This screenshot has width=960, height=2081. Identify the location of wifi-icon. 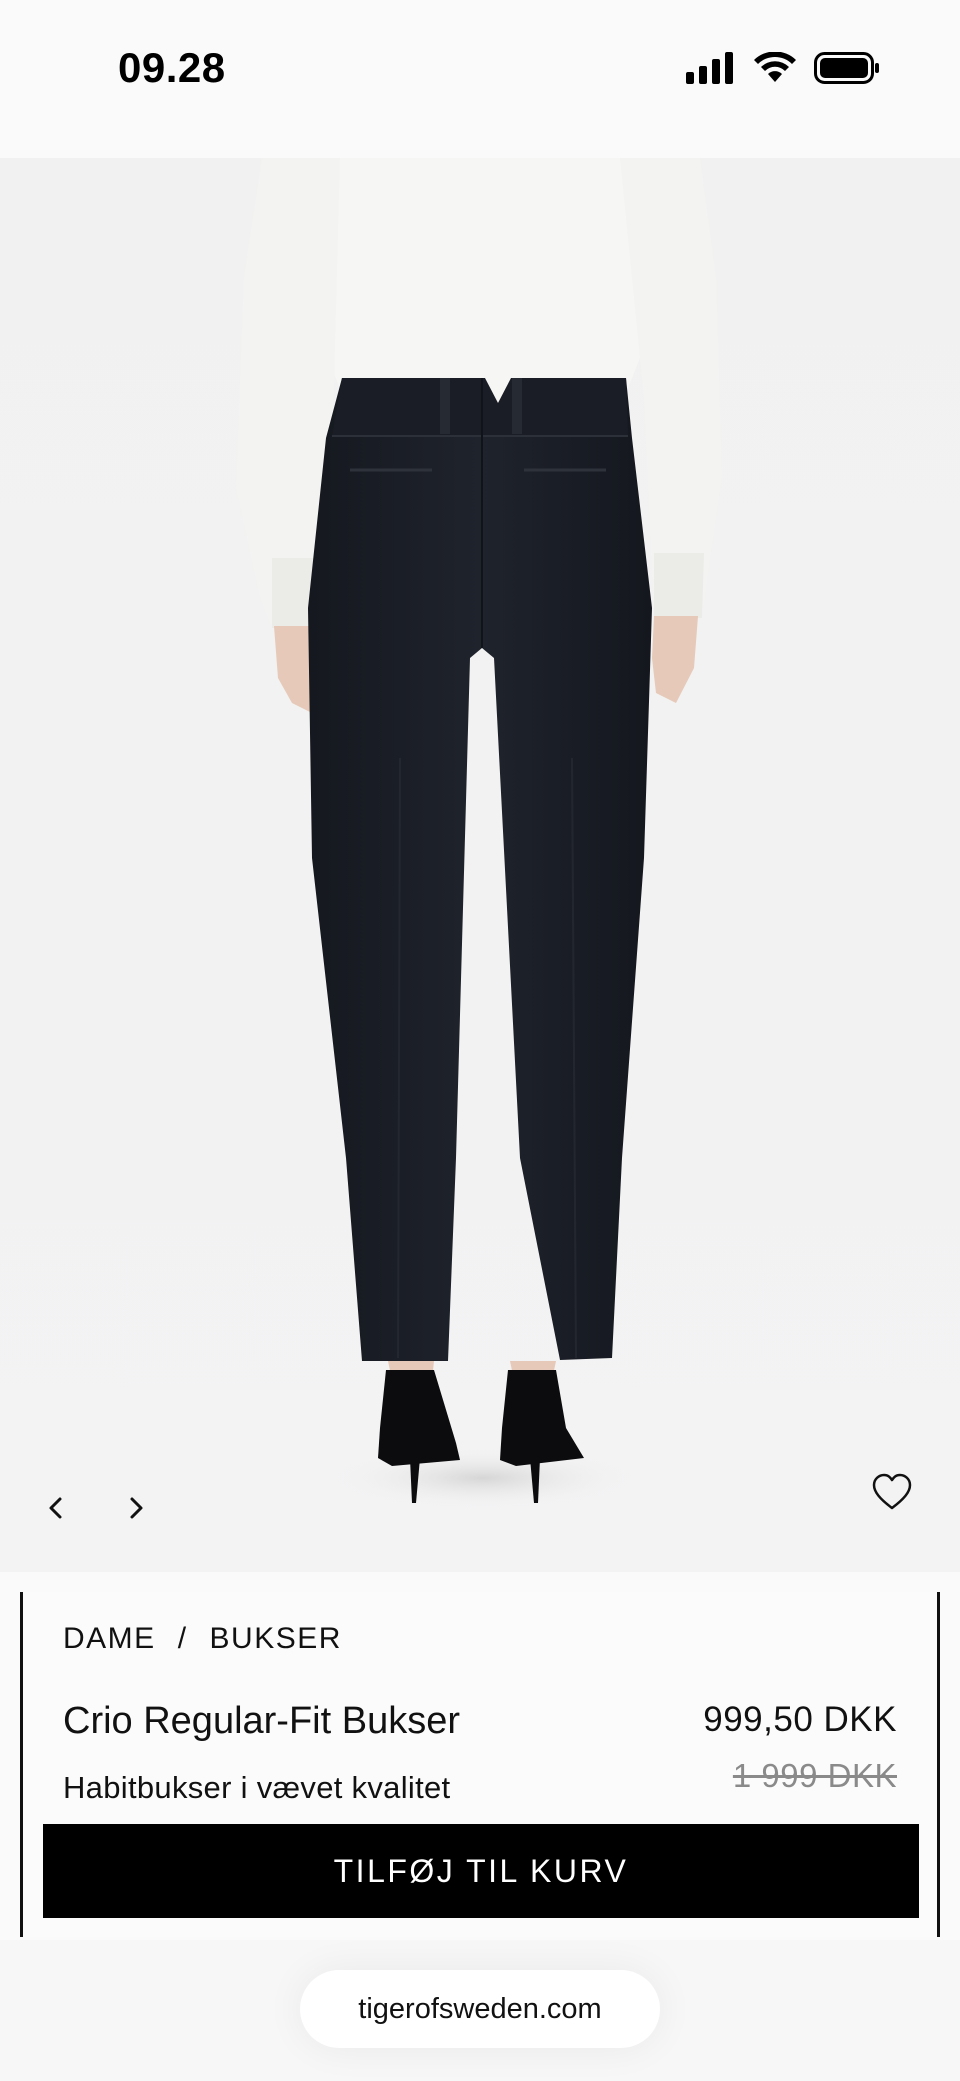
(775, 67).